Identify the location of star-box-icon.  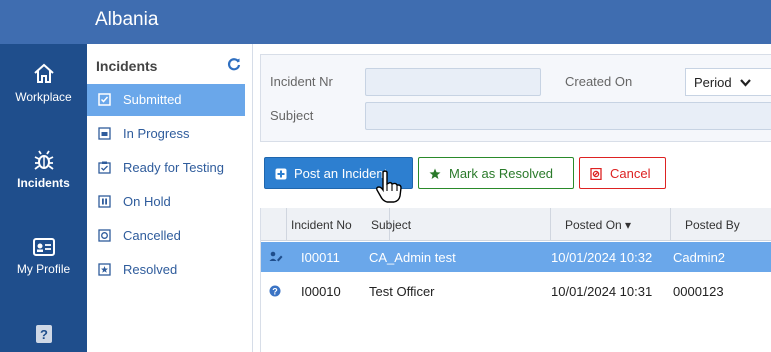
(104, 269).